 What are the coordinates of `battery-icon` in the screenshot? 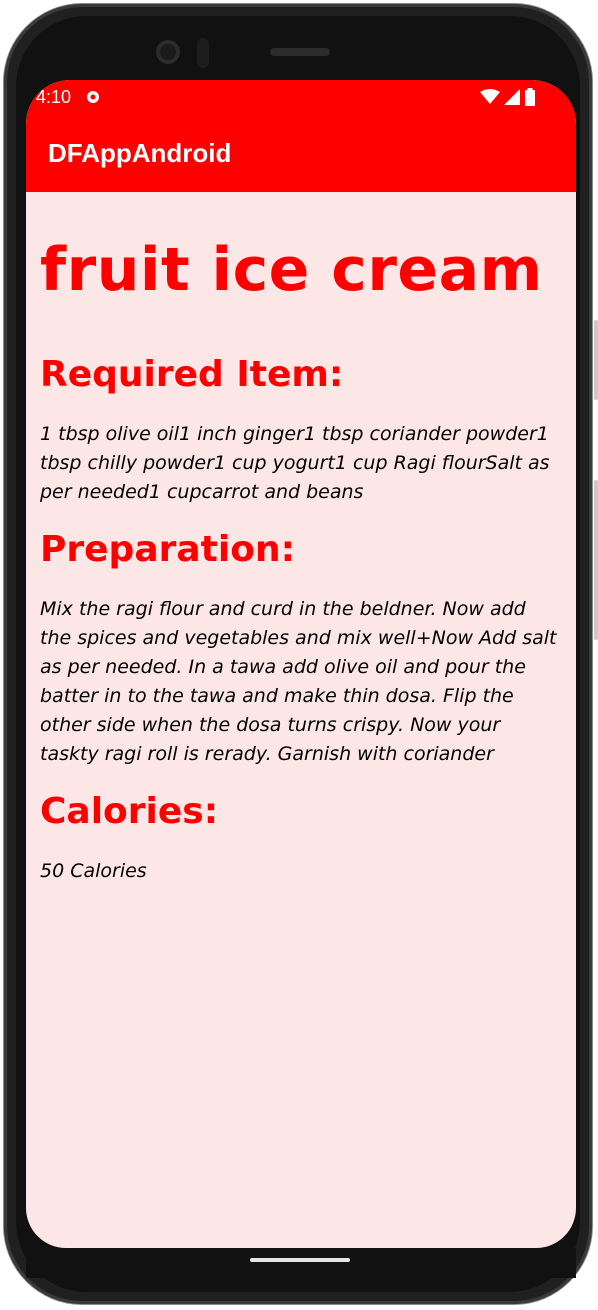 It's located at (530, 97).